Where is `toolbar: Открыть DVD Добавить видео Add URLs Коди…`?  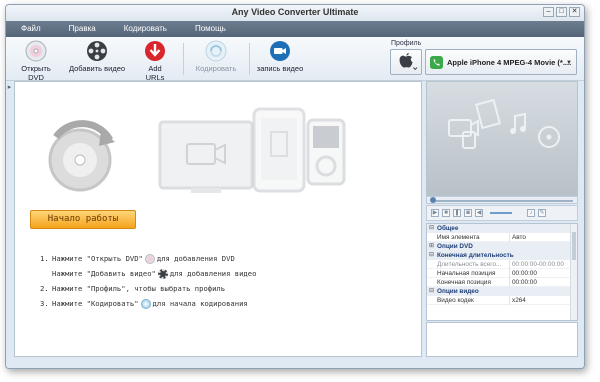
toolbar: Открыть DVD Добавить видео Add URLs Коди… is located at coordinates (295, 59).